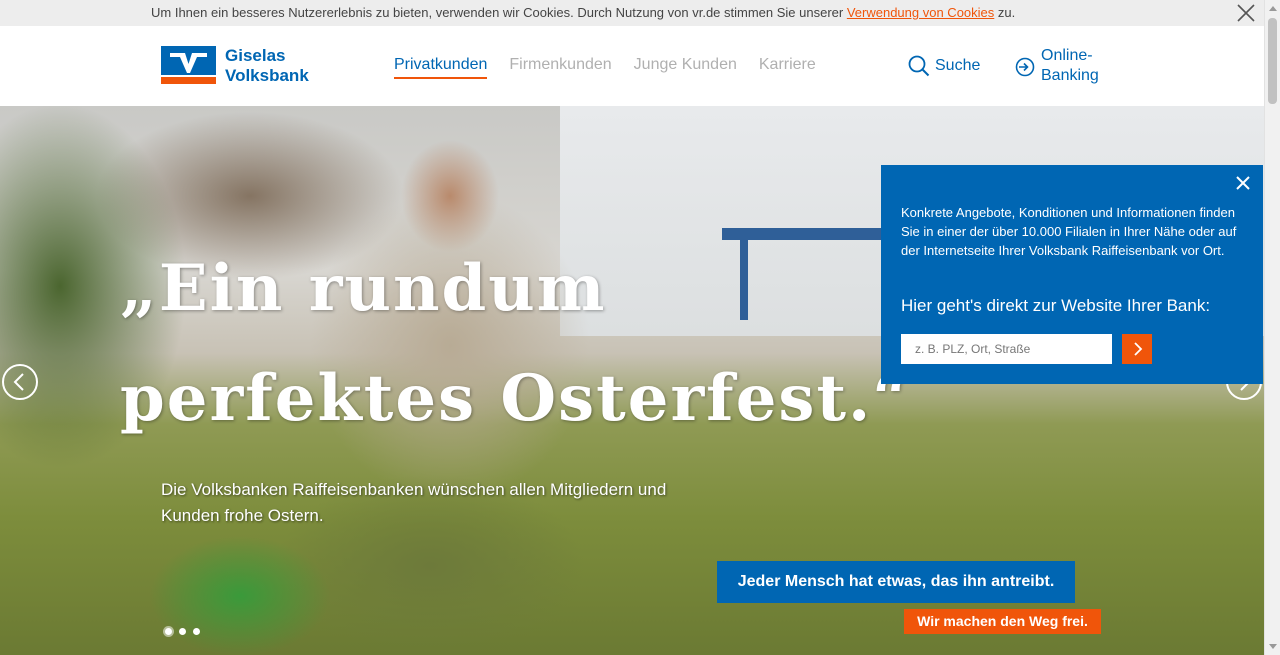 The image size is (1280, 655). I want to click on nav-firmenkunden: Firmenkunden, so click(560, 67).